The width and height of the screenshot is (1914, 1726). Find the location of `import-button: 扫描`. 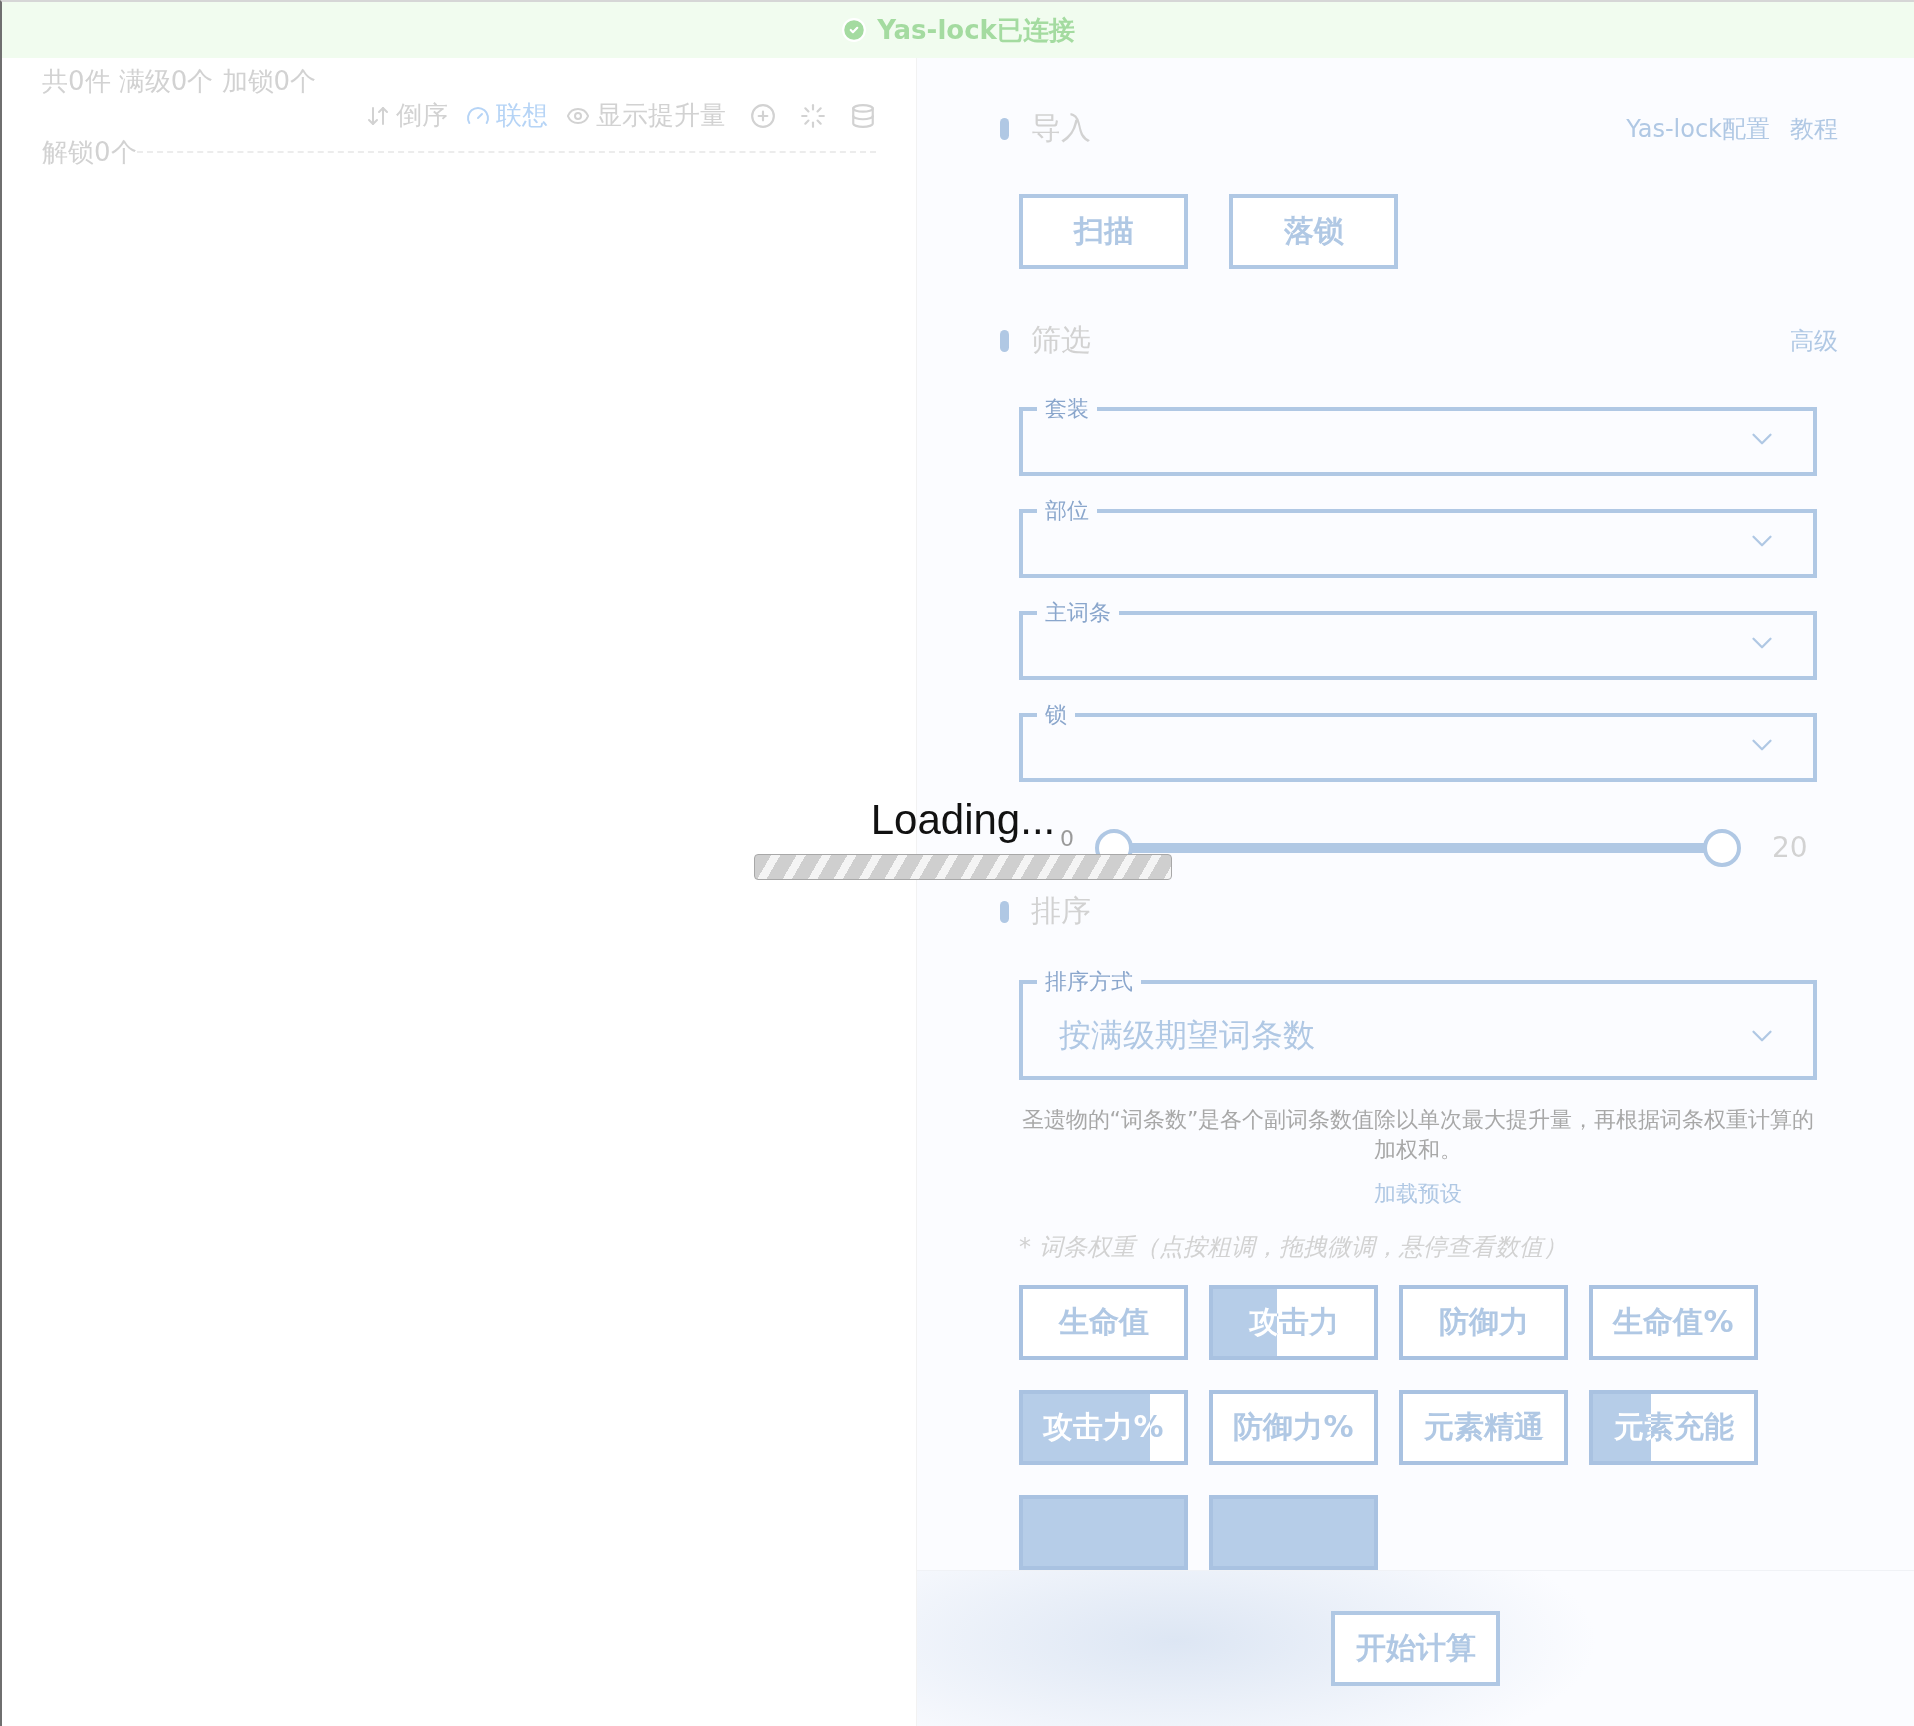

import-button: 扫描 is located at coordinates (1103, 231).